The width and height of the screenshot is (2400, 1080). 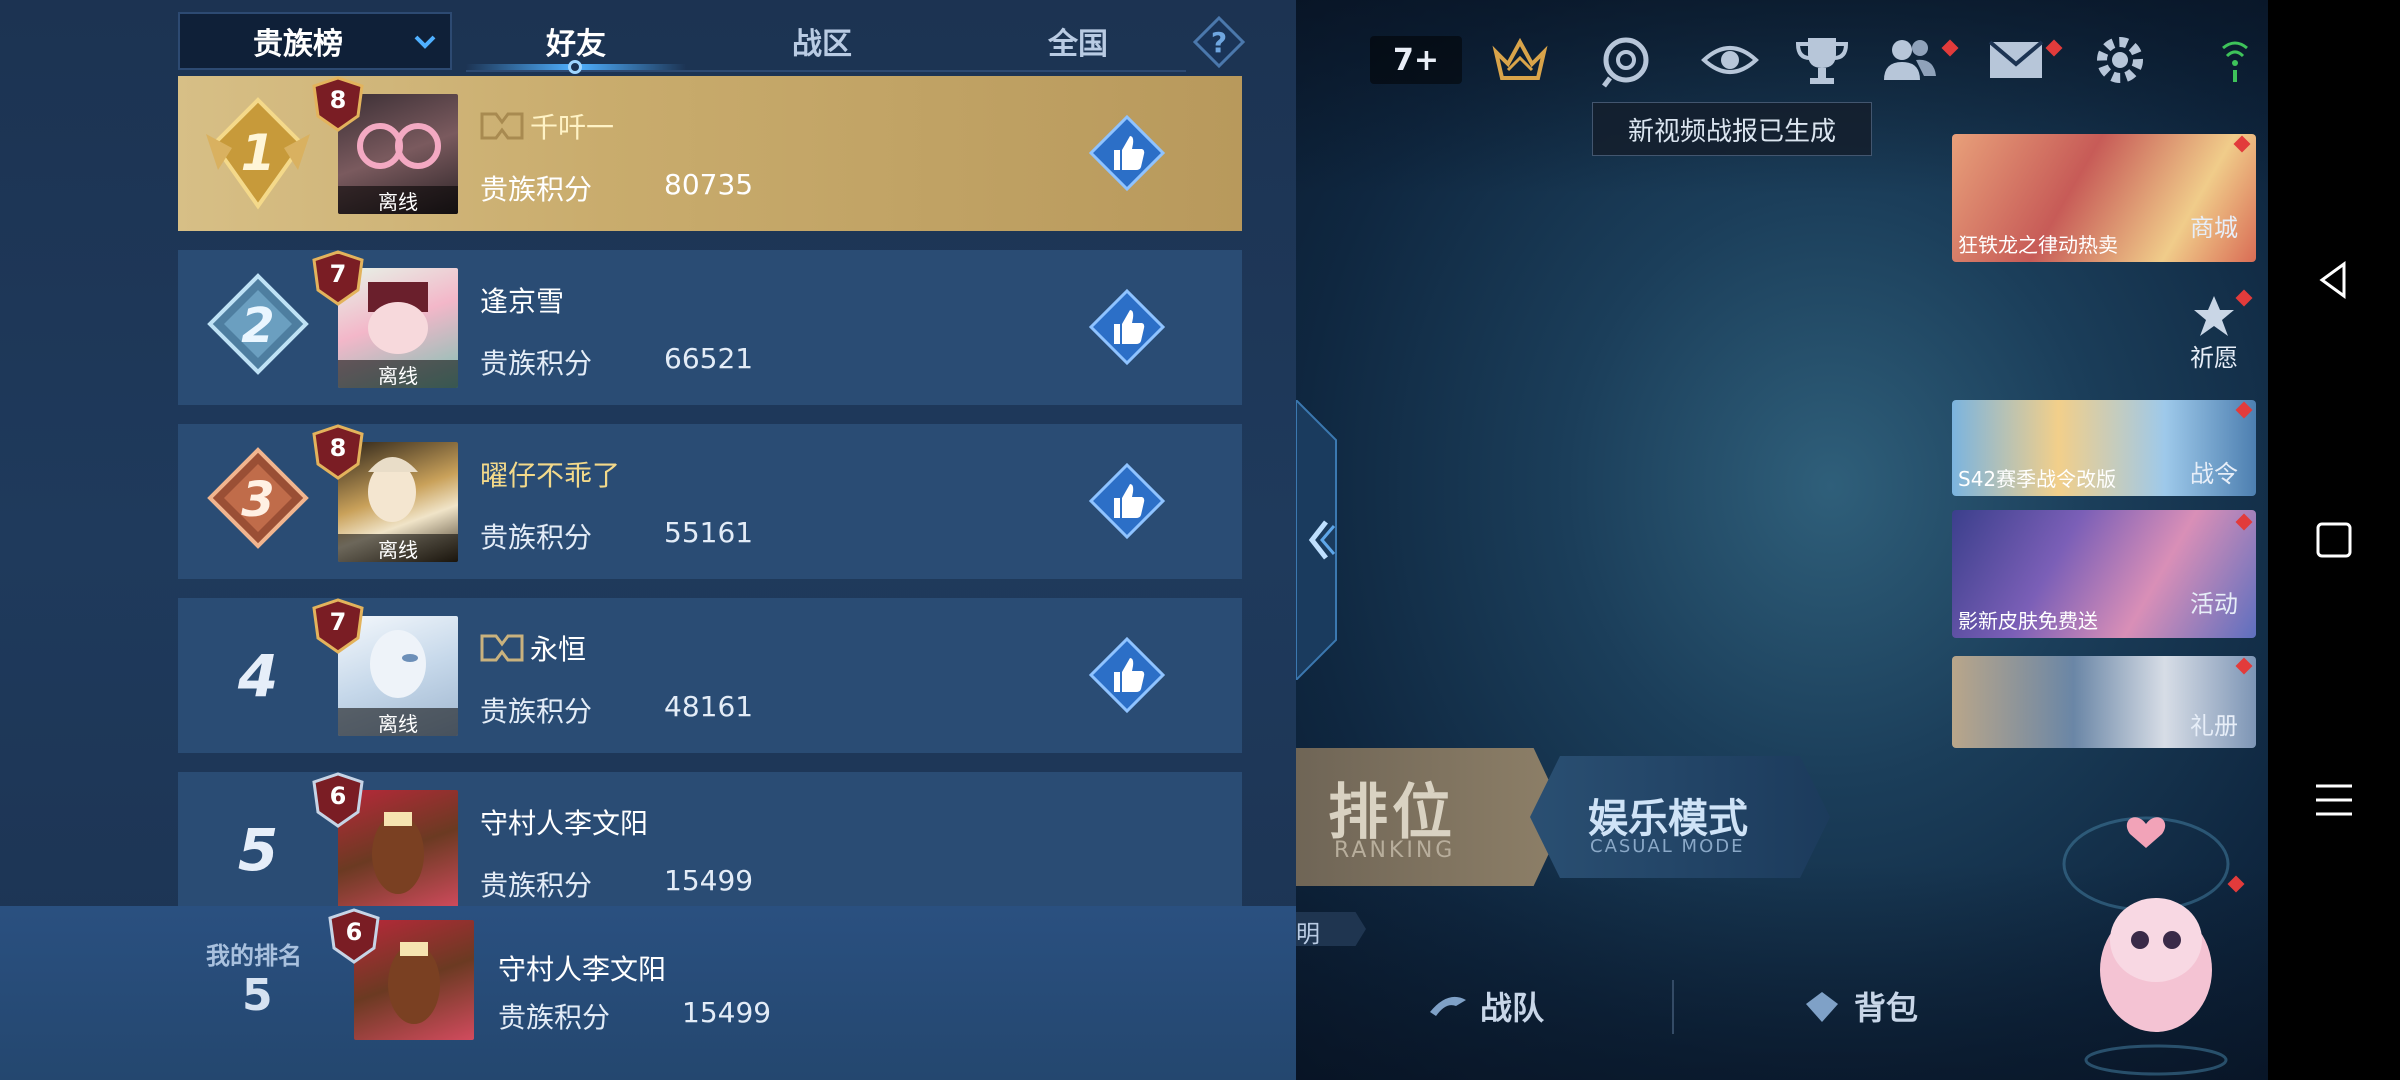 What do you see at coordinates (2038, 245) in the screenshot?
I see `promo-caption: 狂铁龙之律动热卖` at bounding box center [2038, 245].